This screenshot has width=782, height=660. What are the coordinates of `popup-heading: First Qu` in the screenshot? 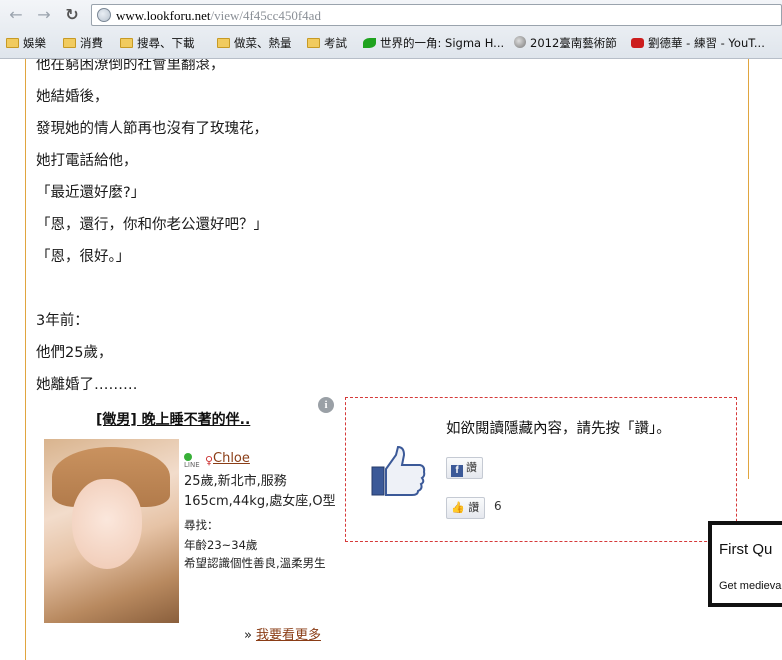 It's located at (746, 549).